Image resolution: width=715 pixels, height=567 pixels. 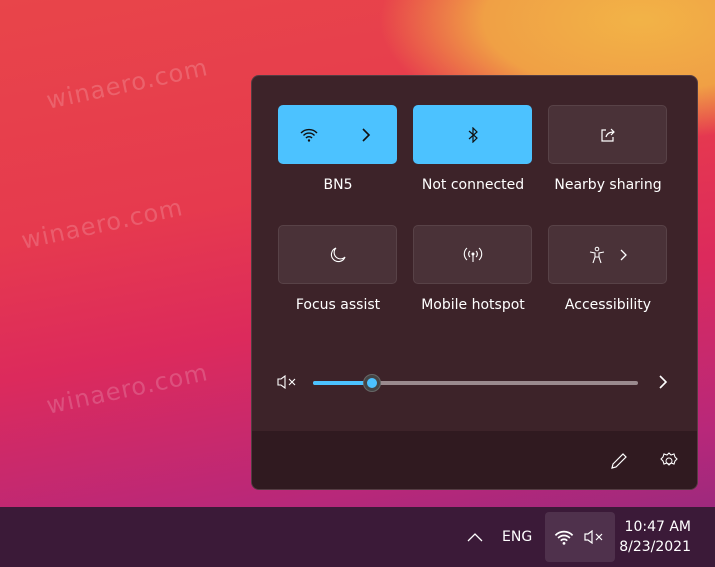 What do you see at coordinates (371, 383) in the screenshot?
I see `volume-slider-thumb` at bounding box center [371, 383].